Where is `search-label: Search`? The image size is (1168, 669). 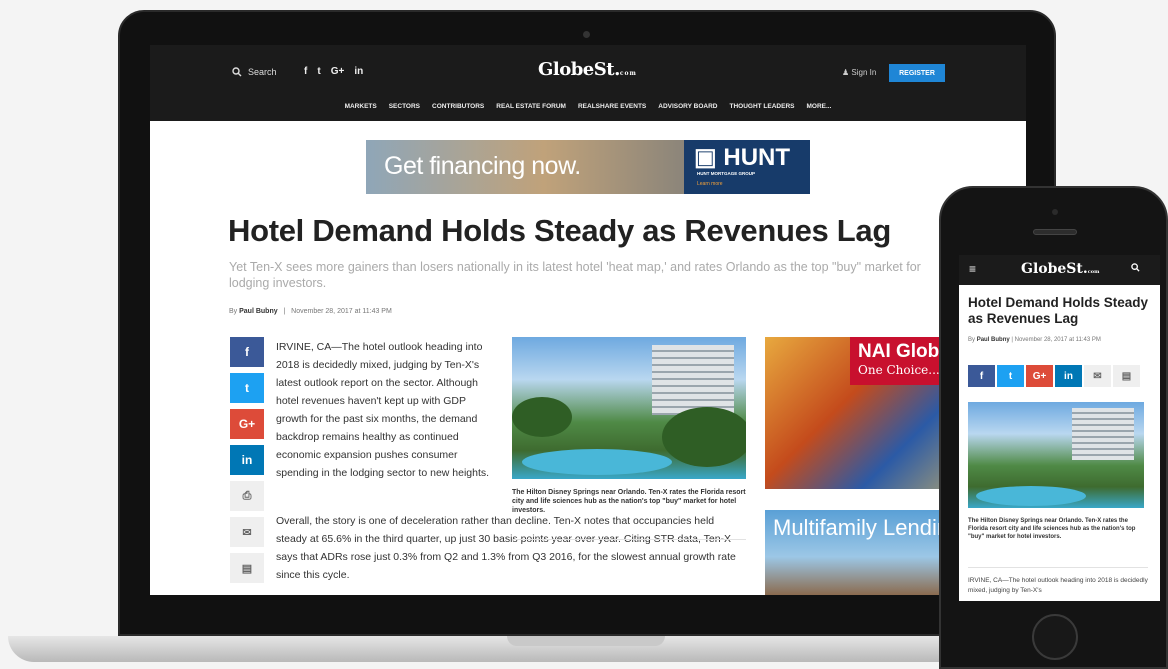 search-label: Search is located at coordinates (262, 72).